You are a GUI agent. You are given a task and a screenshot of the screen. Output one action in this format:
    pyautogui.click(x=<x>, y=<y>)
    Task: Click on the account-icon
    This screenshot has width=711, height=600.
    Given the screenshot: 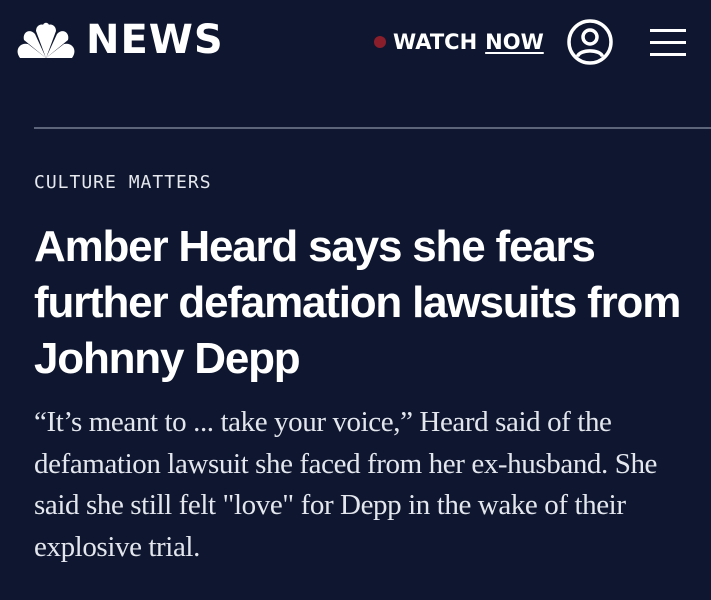 What is the action you would take?
    pyautogui.click(x=590, y=42)
    